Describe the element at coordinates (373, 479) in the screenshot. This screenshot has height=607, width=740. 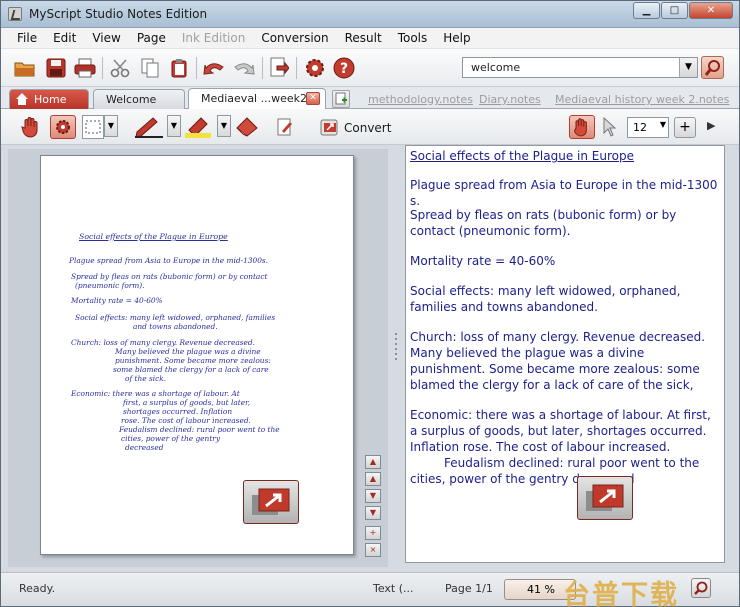
I see `prev-page-icon: ▲` at that location.